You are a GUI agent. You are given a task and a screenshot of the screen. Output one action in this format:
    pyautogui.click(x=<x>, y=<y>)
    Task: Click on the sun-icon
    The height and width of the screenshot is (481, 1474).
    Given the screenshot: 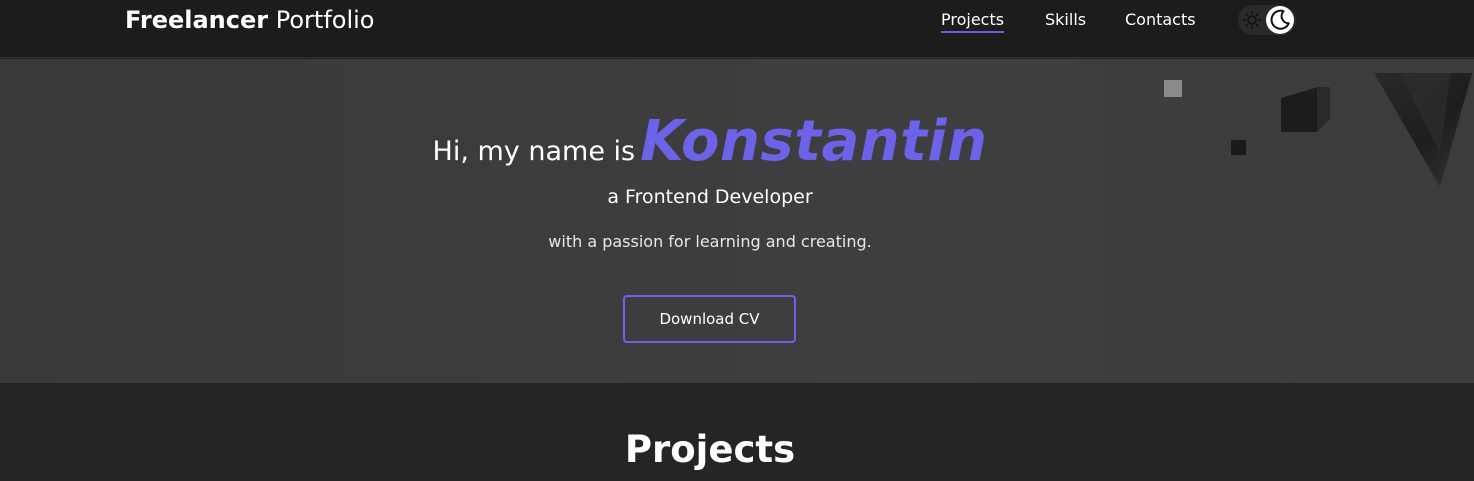 What is the action you would take?
    pyautogui.click(x=1252, y=20)
    